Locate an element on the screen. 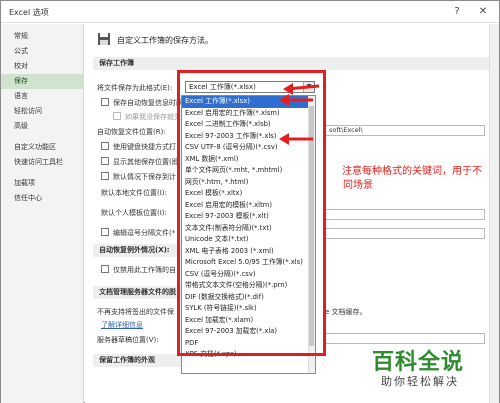 This screenshot has width=500, height=403. personal-template-location-field is located at coordinates (405, 233).